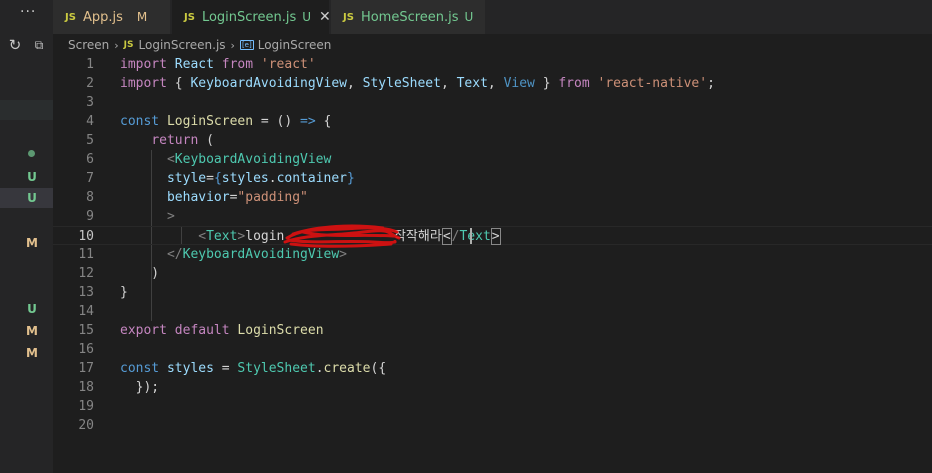  Describe the element at coordinates (90, 178) in the screenshot. I see `line-number: 7` at that location.